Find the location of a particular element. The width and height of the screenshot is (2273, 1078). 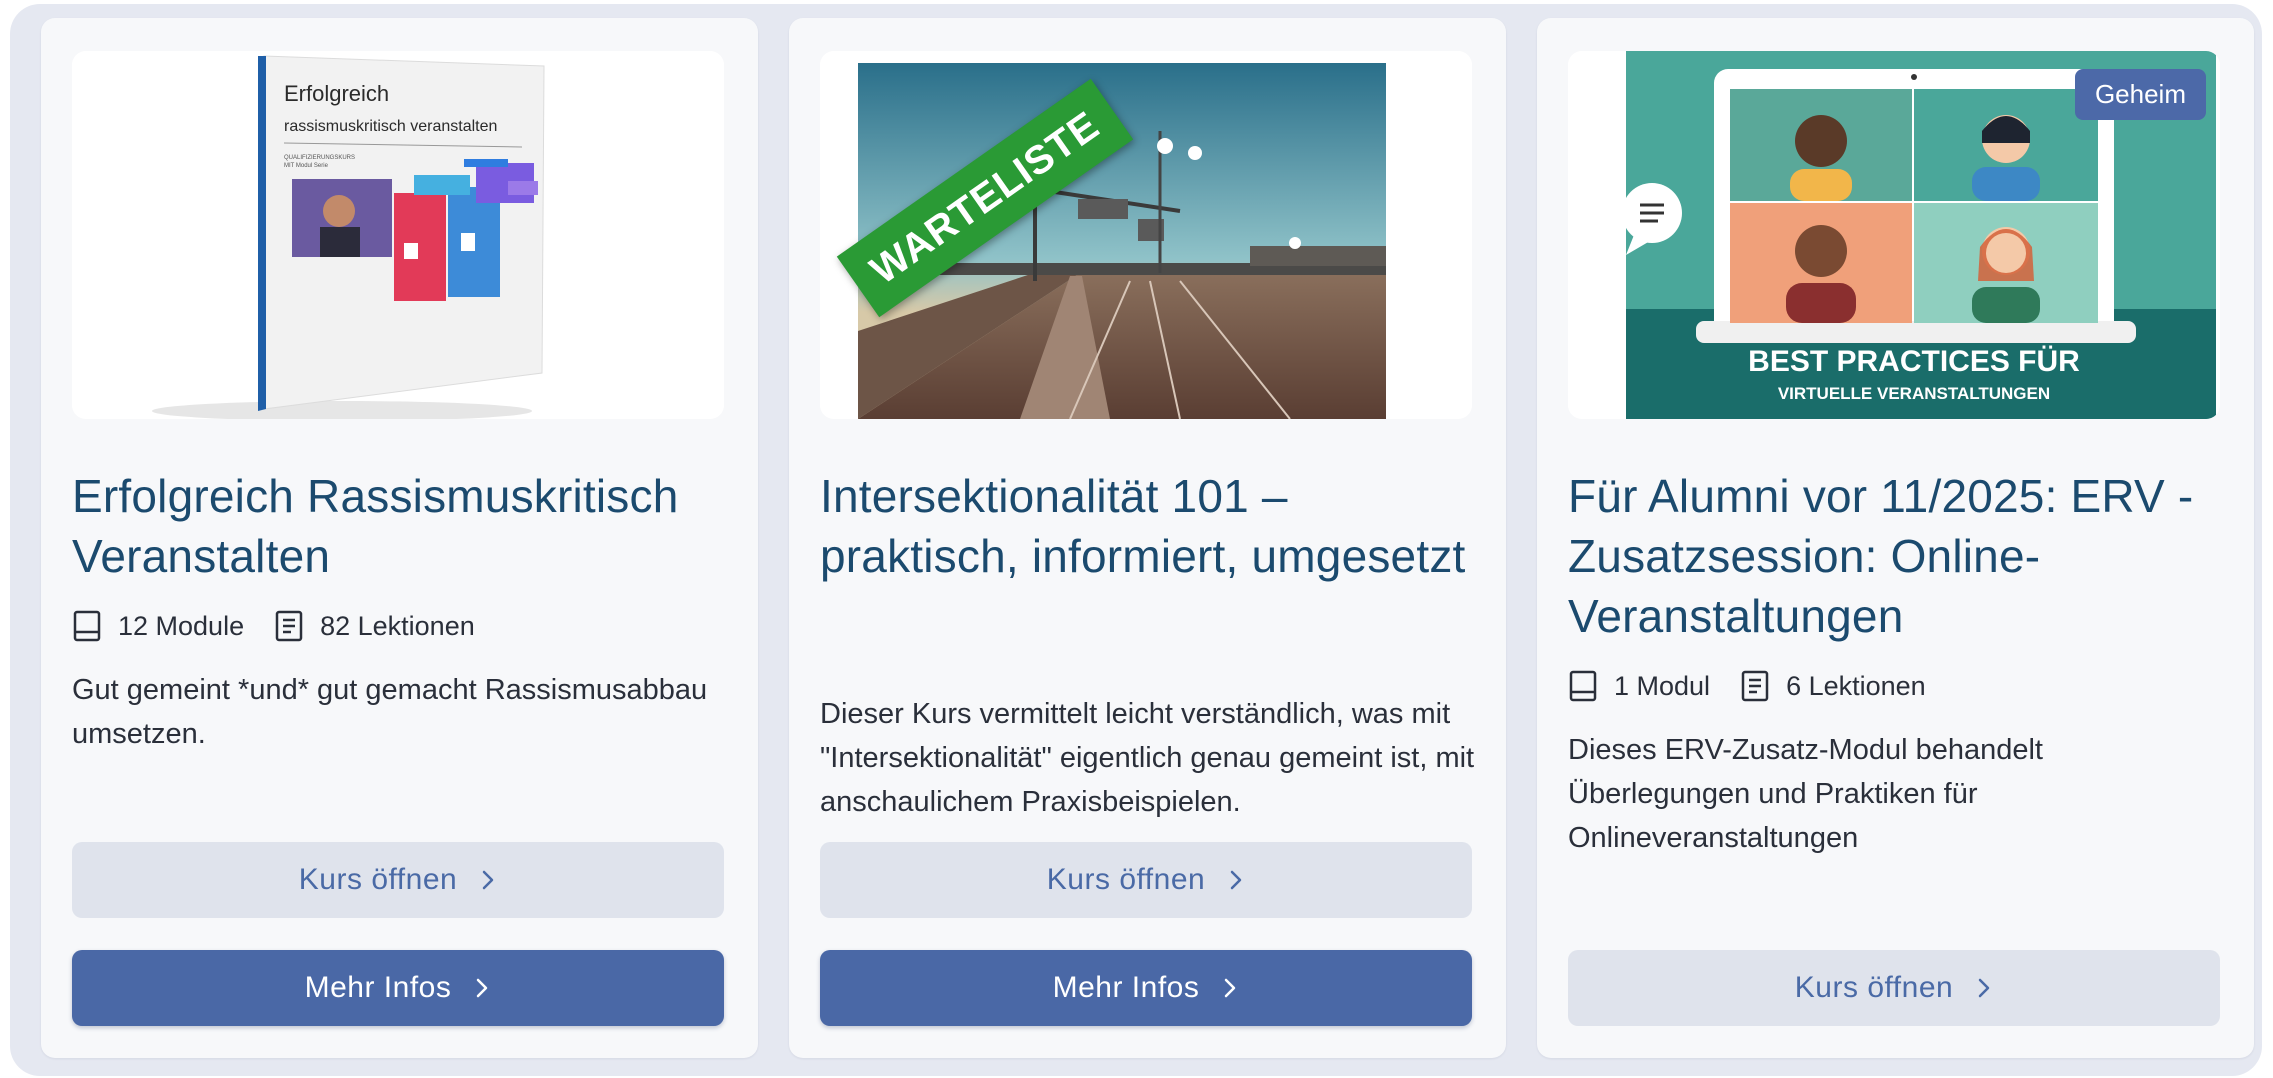

modules-label: 12 Module is located at coordinates (181, 625).